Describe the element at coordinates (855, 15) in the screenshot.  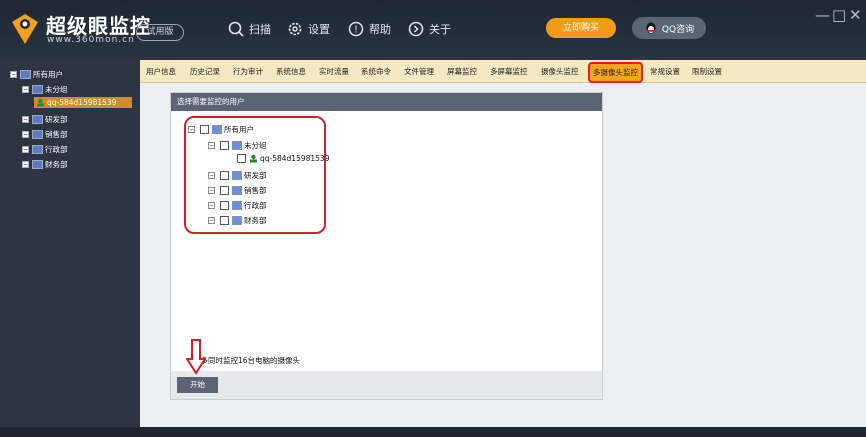
I see `close-button: ✕` at that location.